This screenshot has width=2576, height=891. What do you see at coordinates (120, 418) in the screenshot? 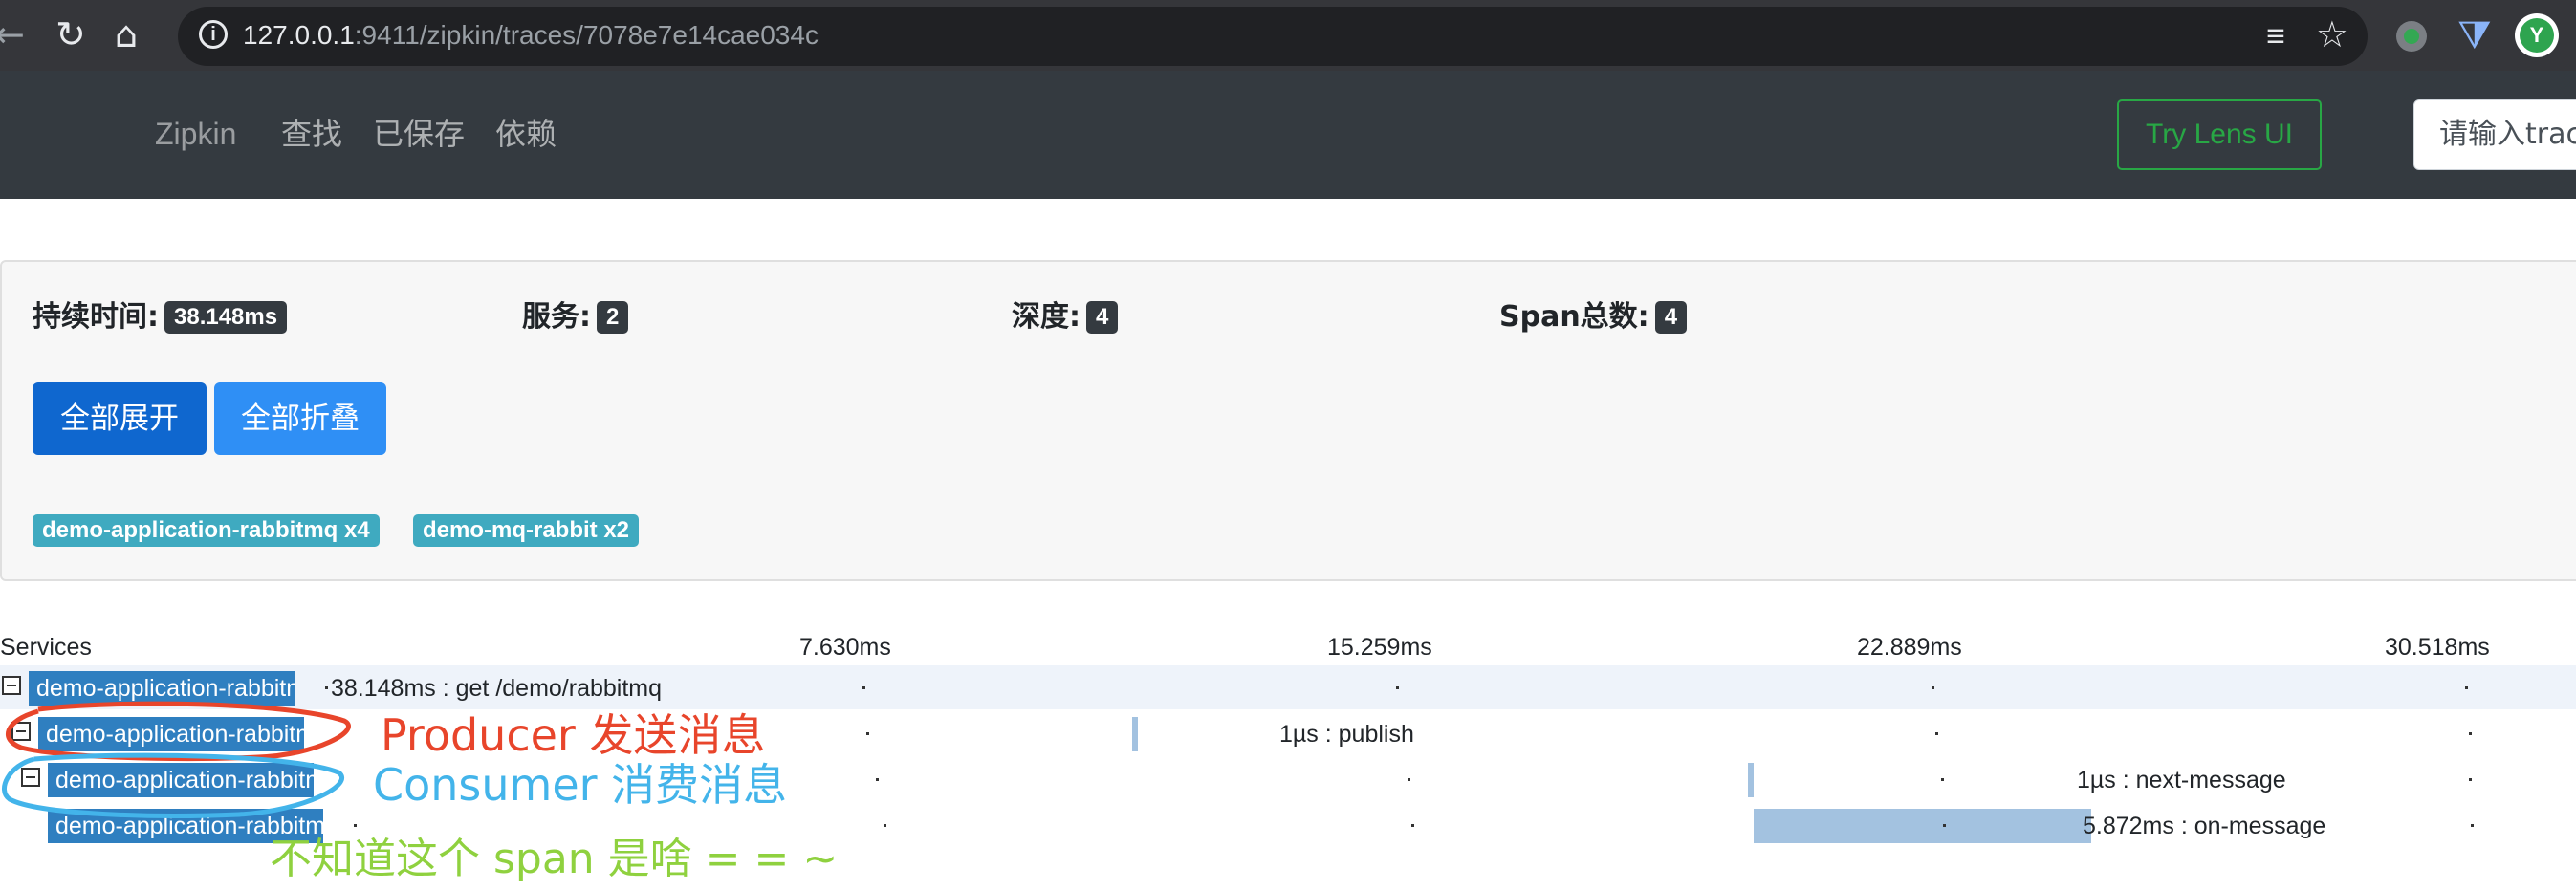
I see `expand-all-button: 全部展开` at bounding box center [120, 418].